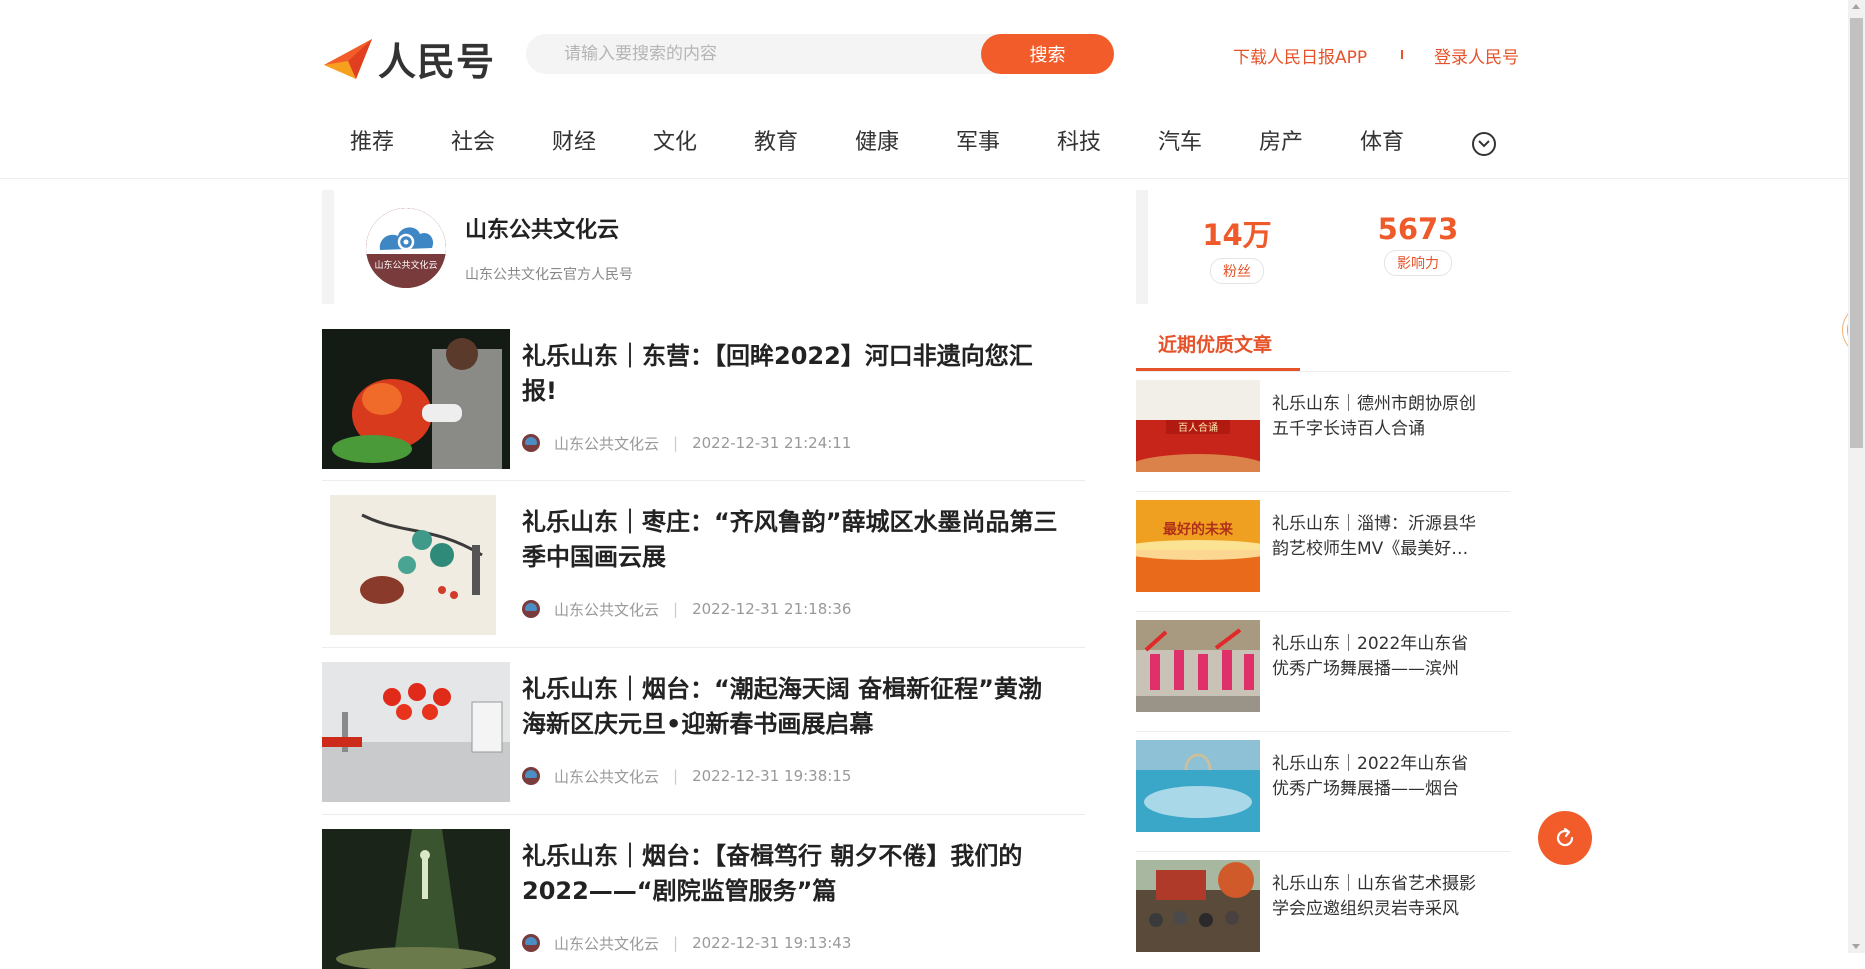 Image resolution: width=1865 pixels, height=969 pixels. Describe the element at coordinates (1237, 271) in the screenshot. I see `stat-label: 粉丝` at that location.